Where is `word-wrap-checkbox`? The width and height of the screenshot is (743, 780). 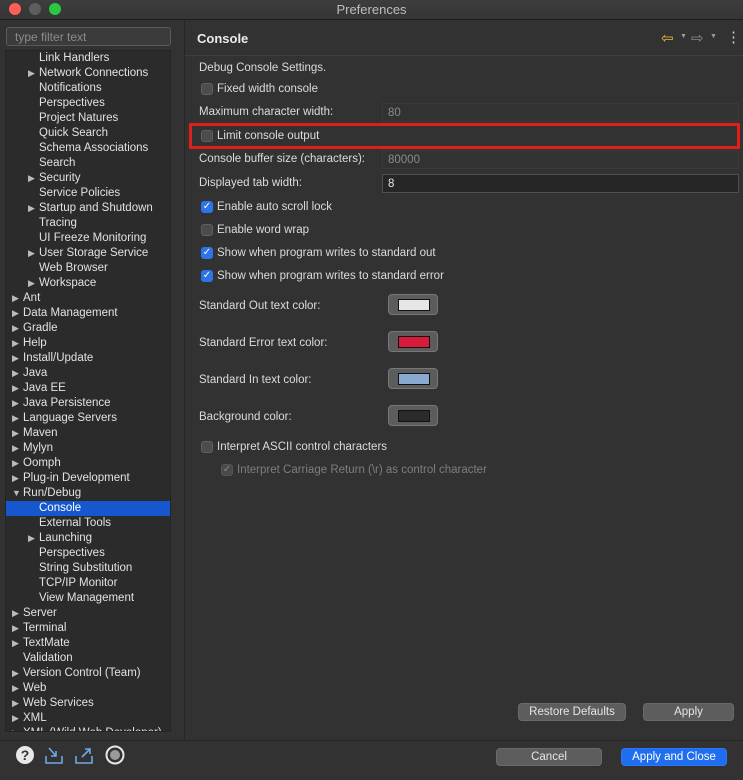 word-wrap-checkbox is located at coordinates (207, 230).